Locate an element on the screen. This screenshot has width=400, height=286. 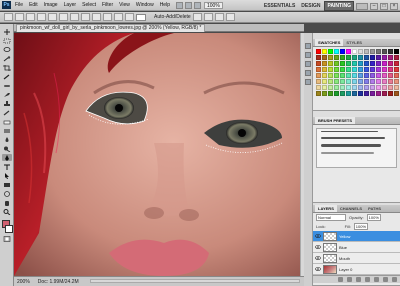
layer-row-layer-0: Layer 0 is located at coordinates (356, 269).